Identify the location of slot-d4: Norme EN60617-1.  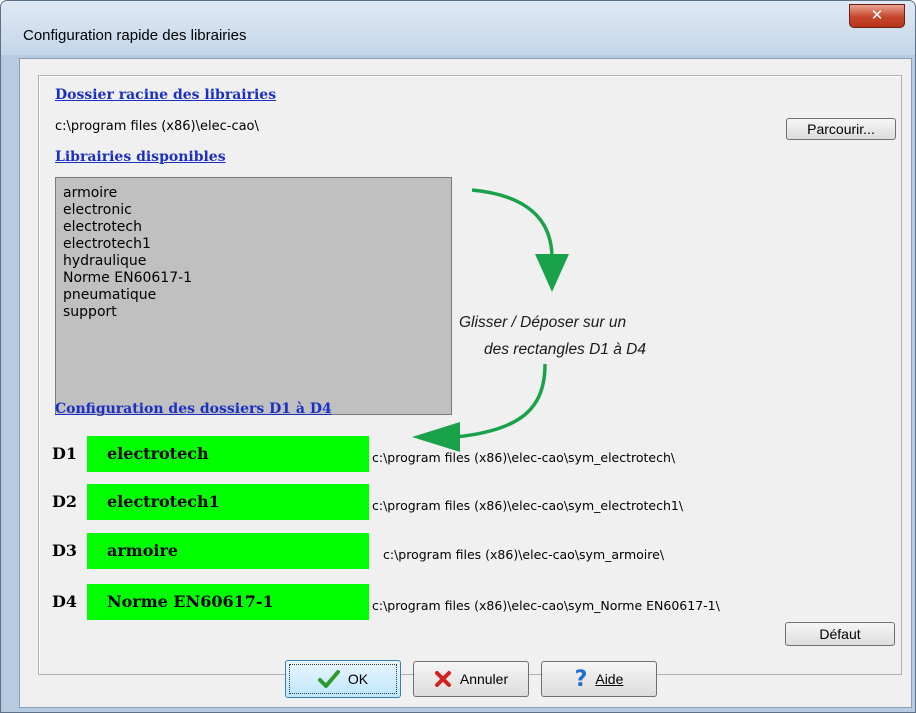
(228, 602).